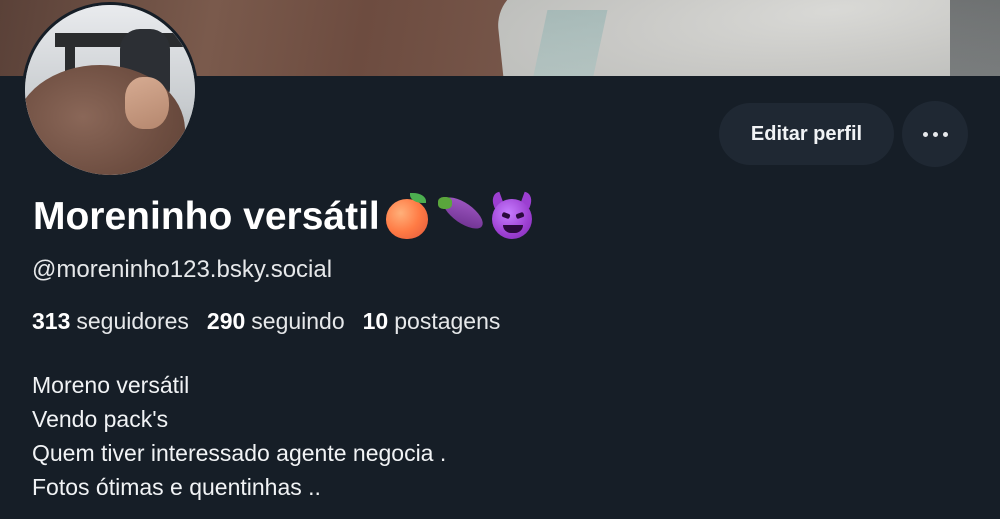  I want to click on following-stat: 290 seguindo, so click(276, 321).